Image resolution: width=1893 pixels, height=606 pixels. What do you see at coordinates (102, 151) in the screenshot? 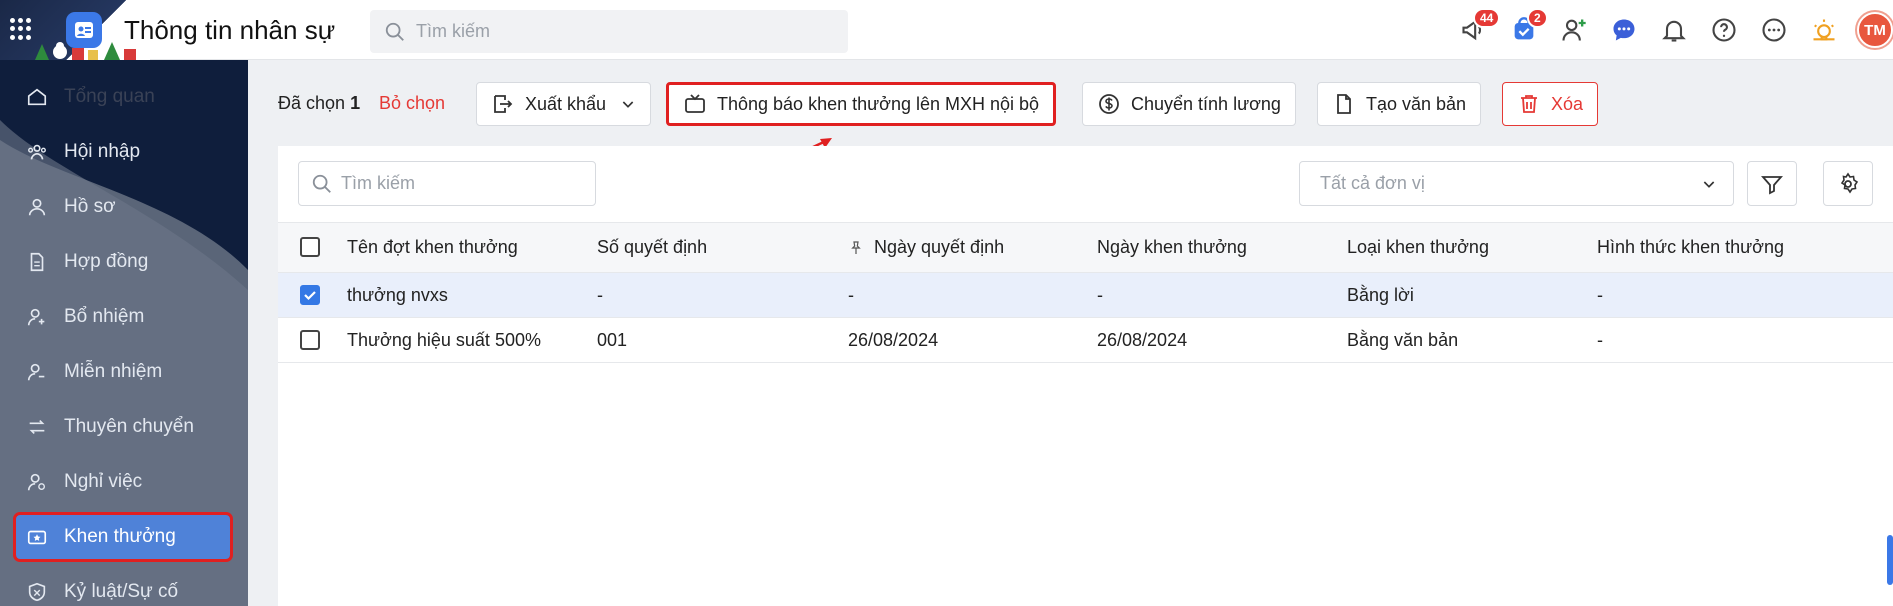
I see `sidebar-item-label: Hội nhập` at bounding box center [102, 151].